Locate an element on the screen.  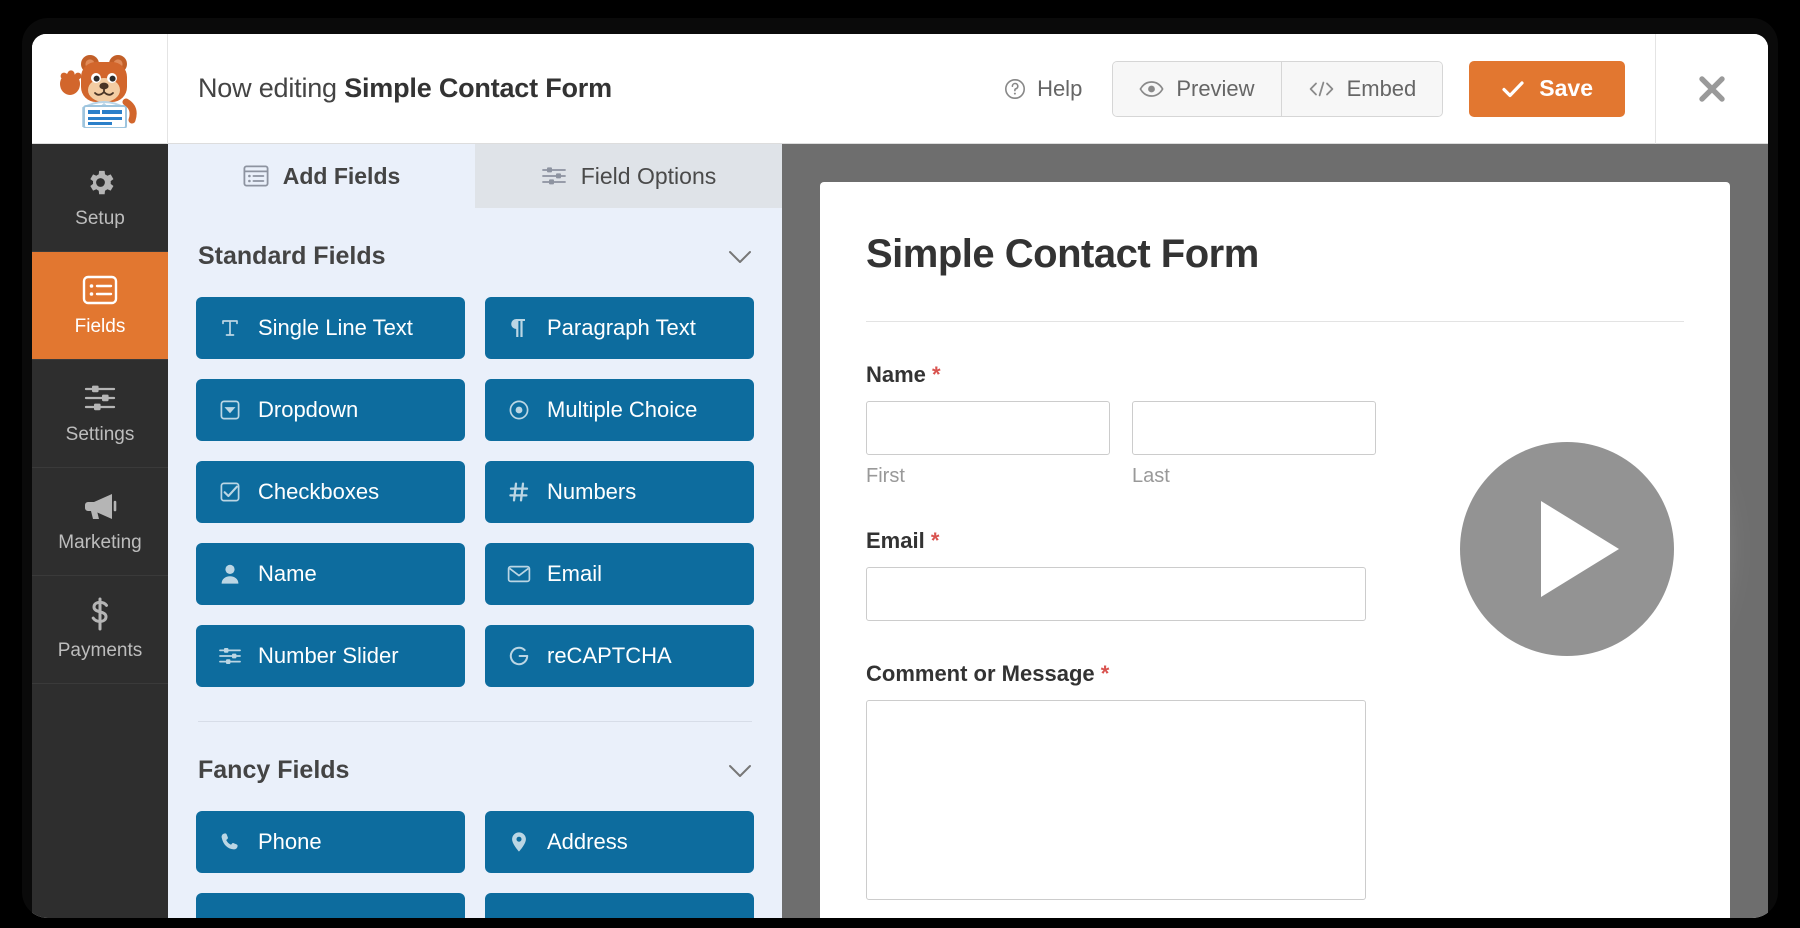
panel-tabs: Add Fields Field Options is located at coordinates (475, 176).